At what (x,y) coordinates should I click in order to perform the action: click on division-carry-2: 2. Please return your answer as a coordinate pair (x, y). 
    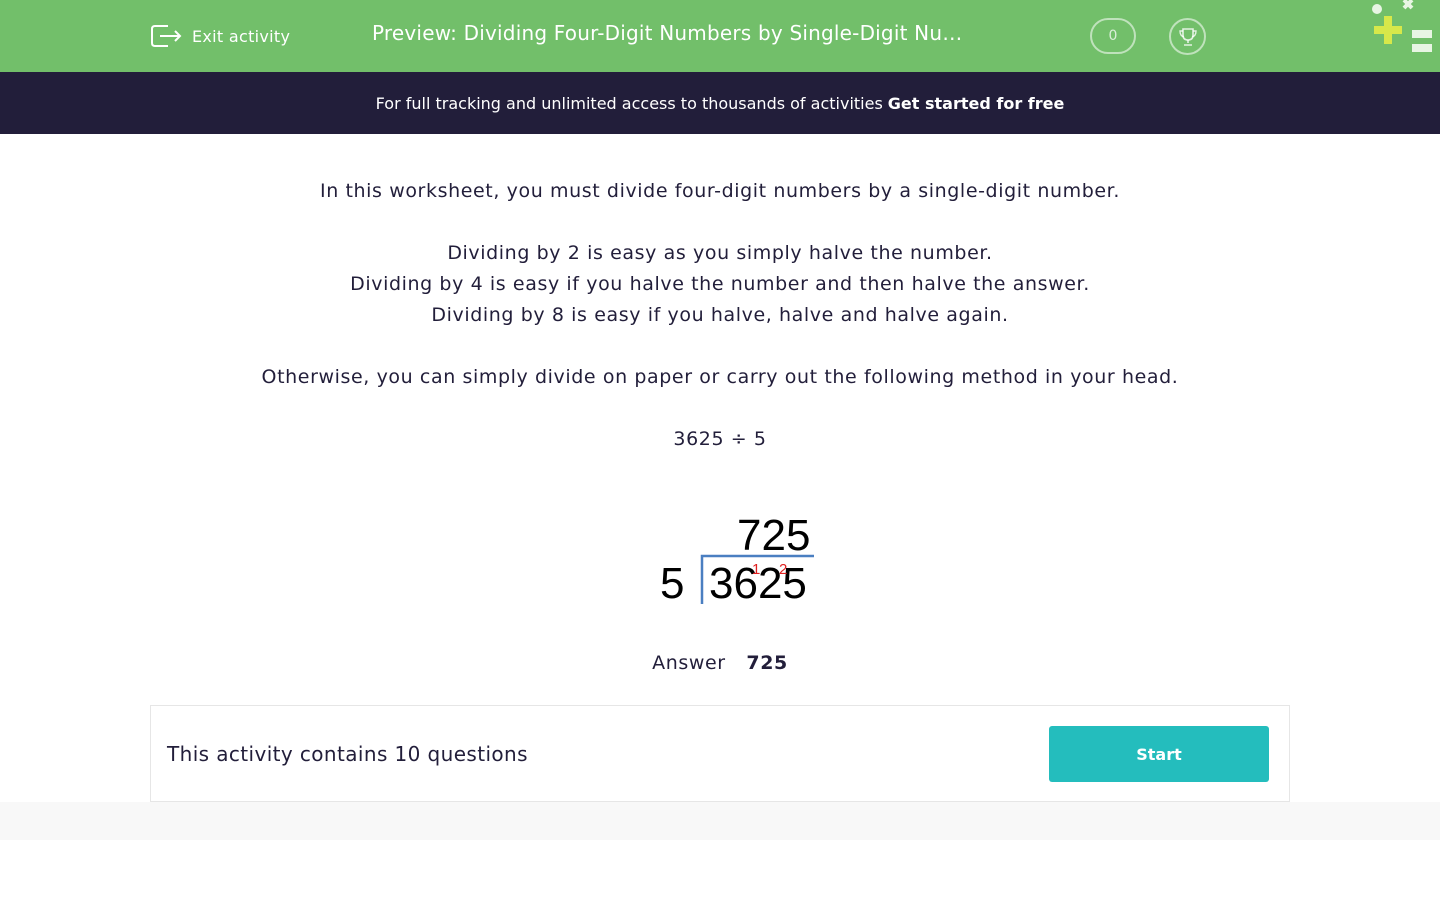
    Looking at the image, I should click on (783, 569).